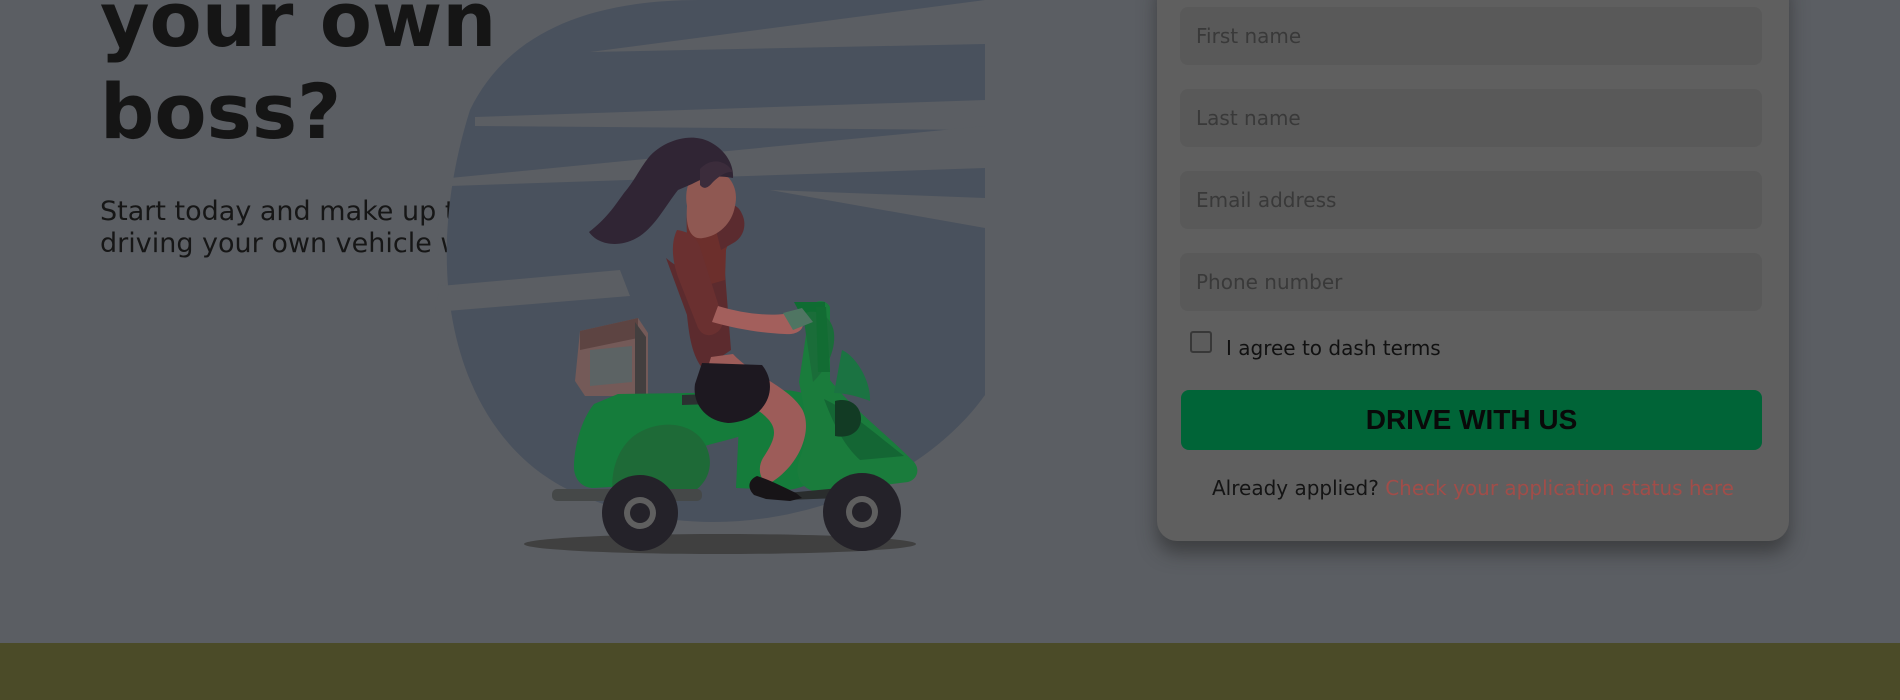 This screenshot has height=700, width=1900. Describe the element at coordinates (1471, 420) in the screenshot. I see `drive-with-us-button: DRIVE WITH US` at that location.